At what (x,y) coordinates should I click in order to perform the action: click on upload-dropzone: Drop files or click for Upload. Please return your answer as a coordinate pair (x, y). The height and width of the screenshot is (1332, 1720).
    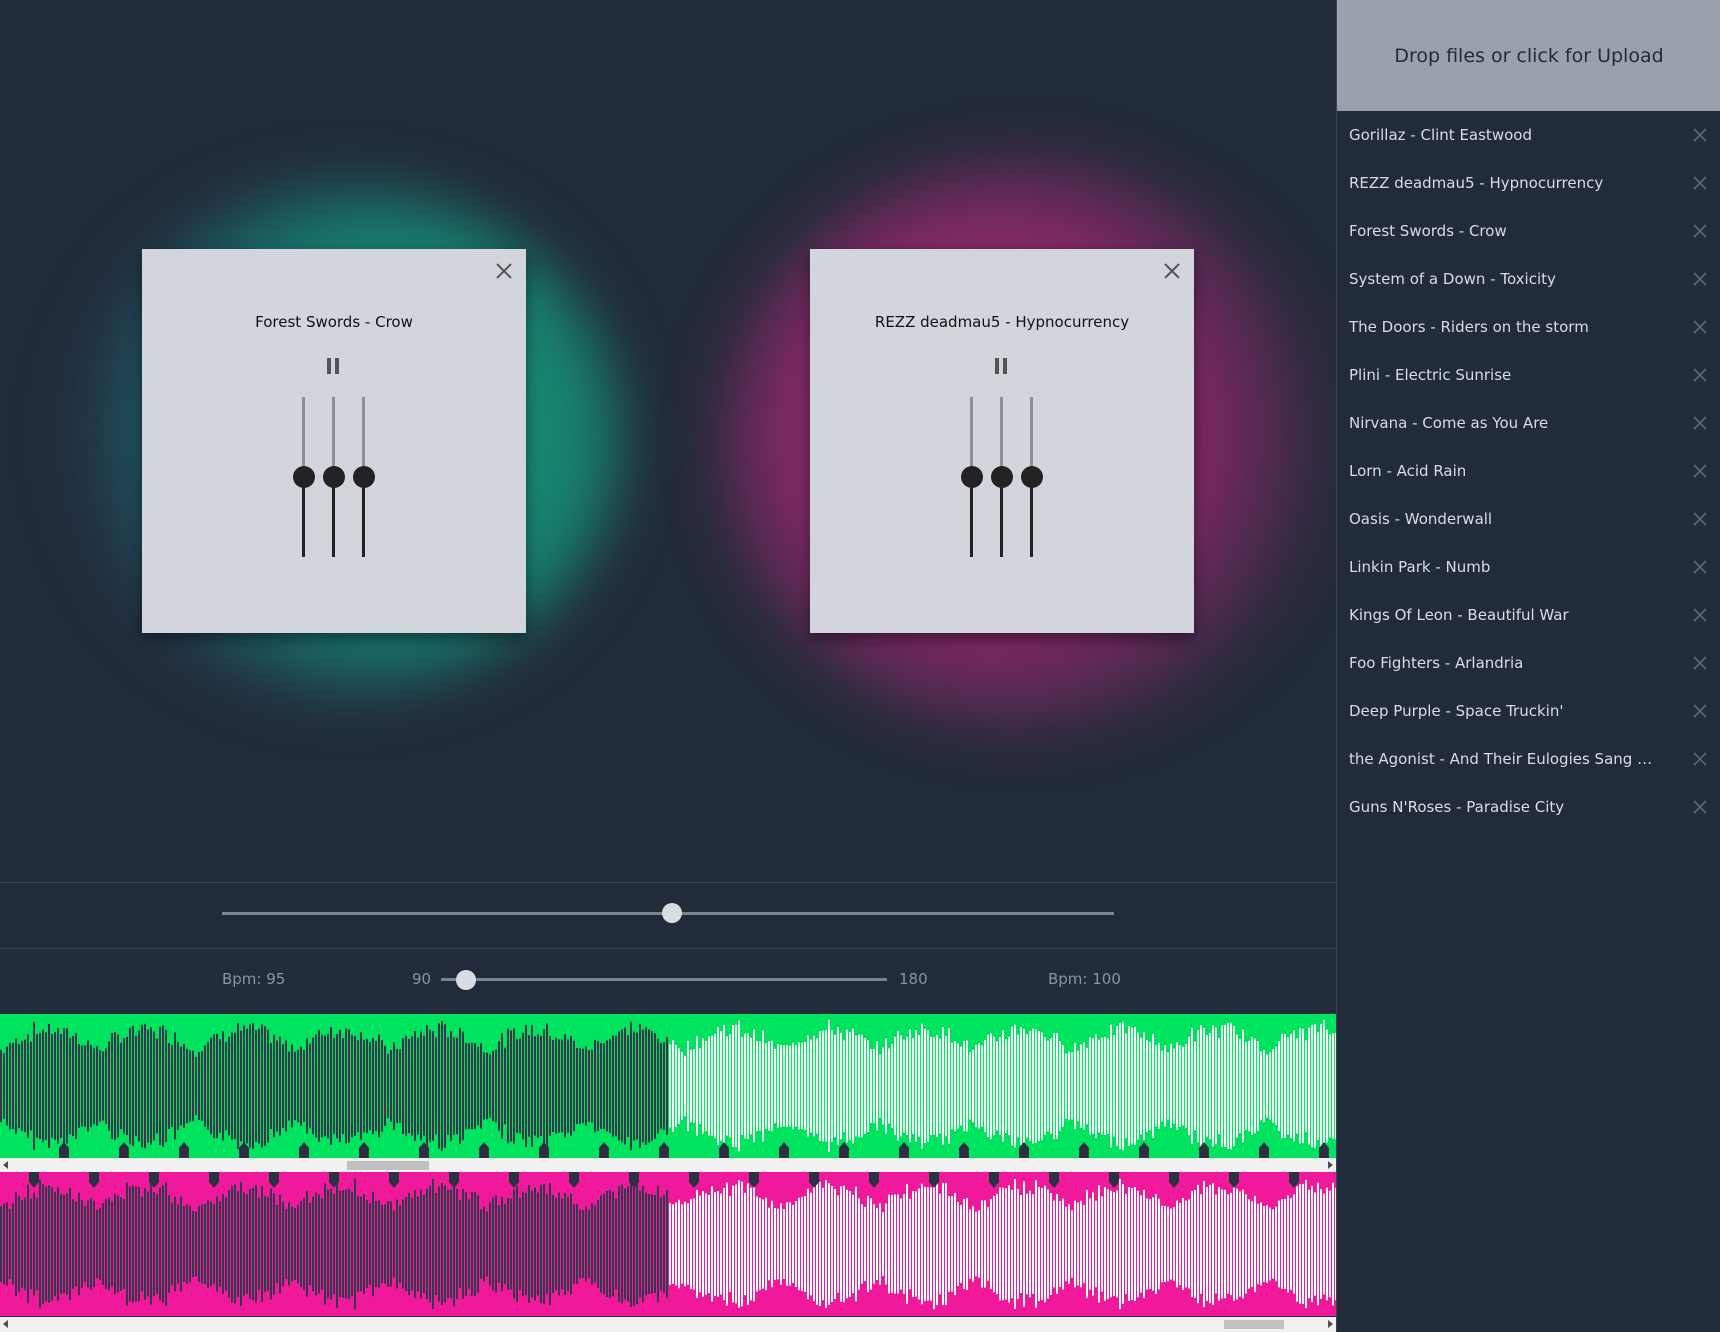
    Looking at the image, I should click on (1528, 55).